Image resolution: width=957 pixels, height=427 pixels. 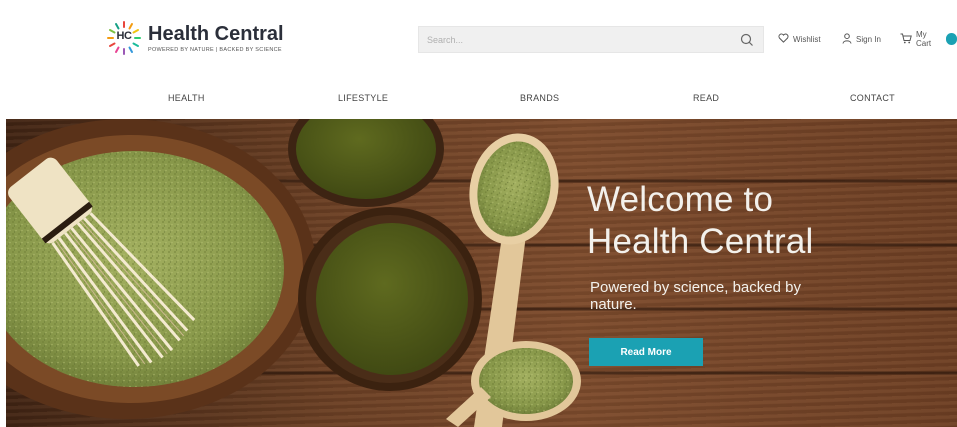 I want to click on brand-name: Health Central, so click(x=216, y=33).